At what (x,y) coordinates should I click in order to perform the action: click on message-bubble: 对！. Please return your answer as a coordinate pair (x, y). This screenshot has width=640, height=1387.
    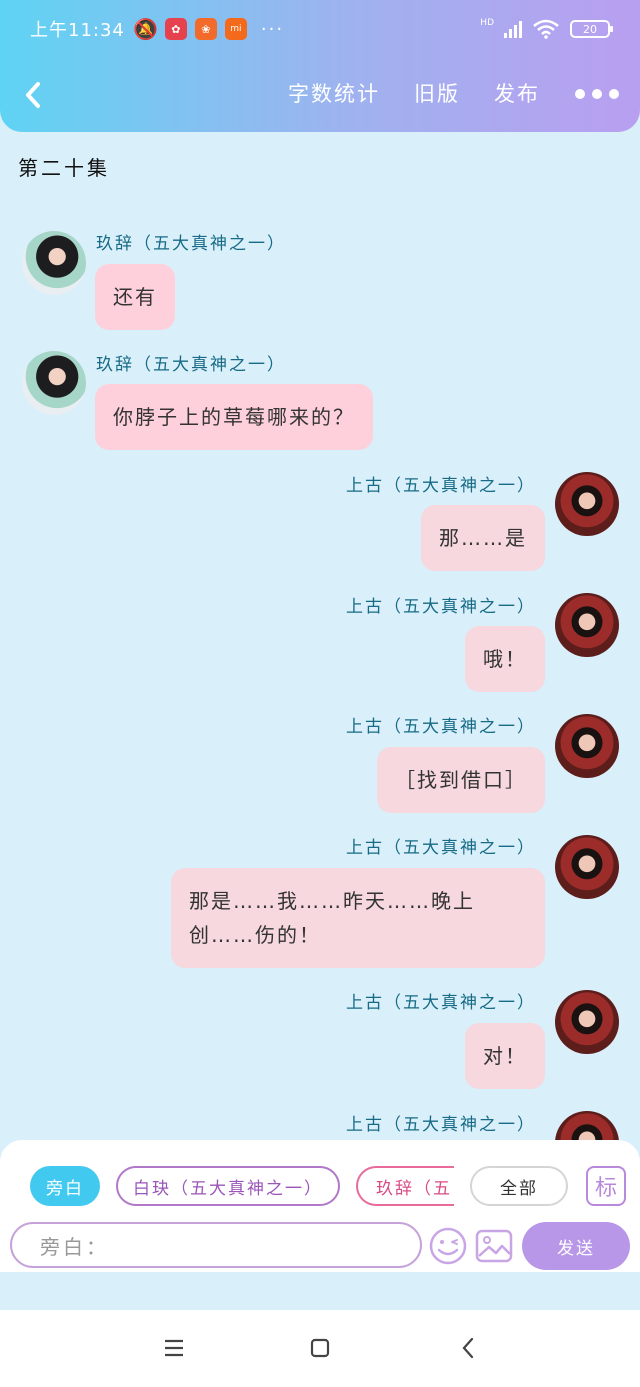
    Looking at the image, I should click on (505, 1056).